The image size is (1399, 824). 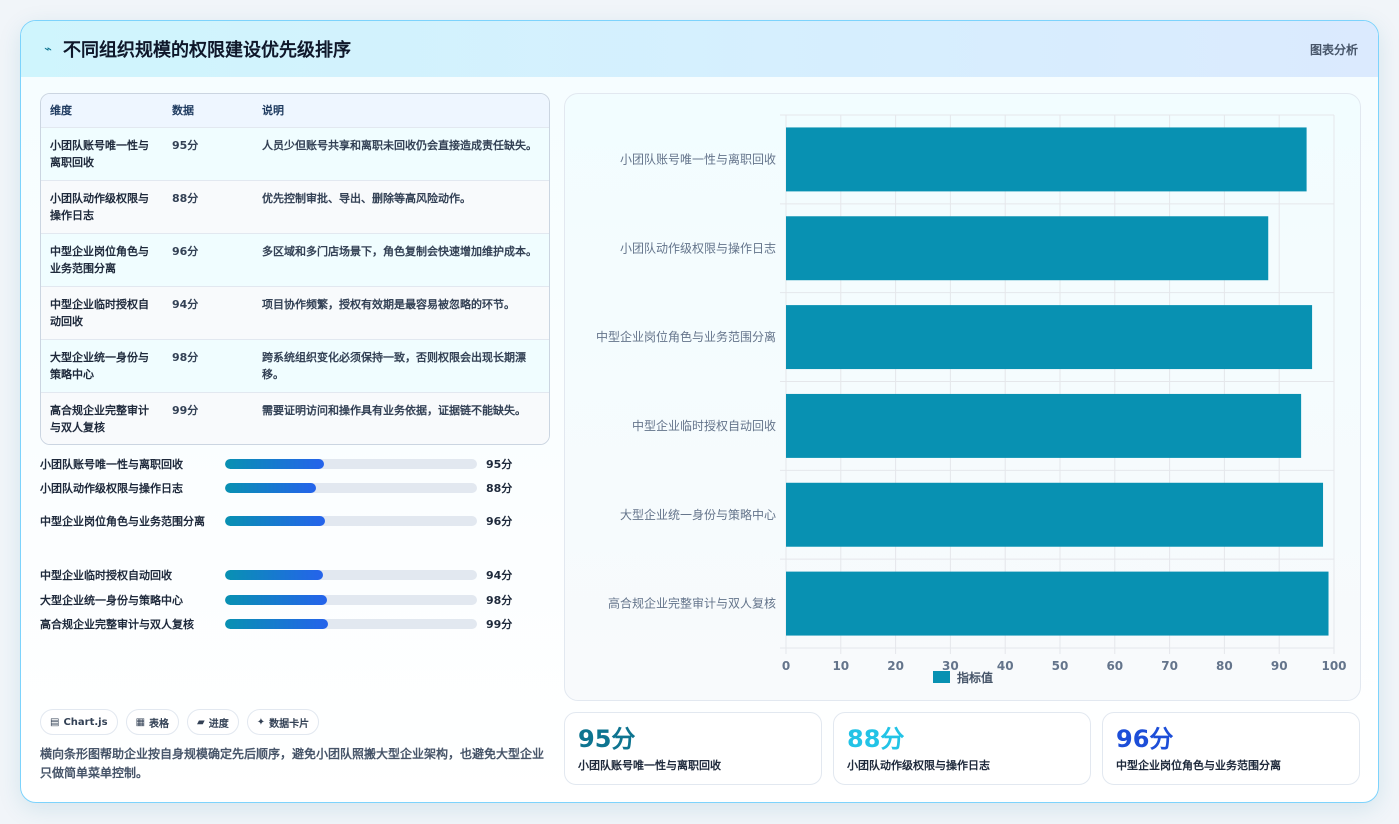 I want to click on col-header-dimension: 维度, so click(x=61, y=111).